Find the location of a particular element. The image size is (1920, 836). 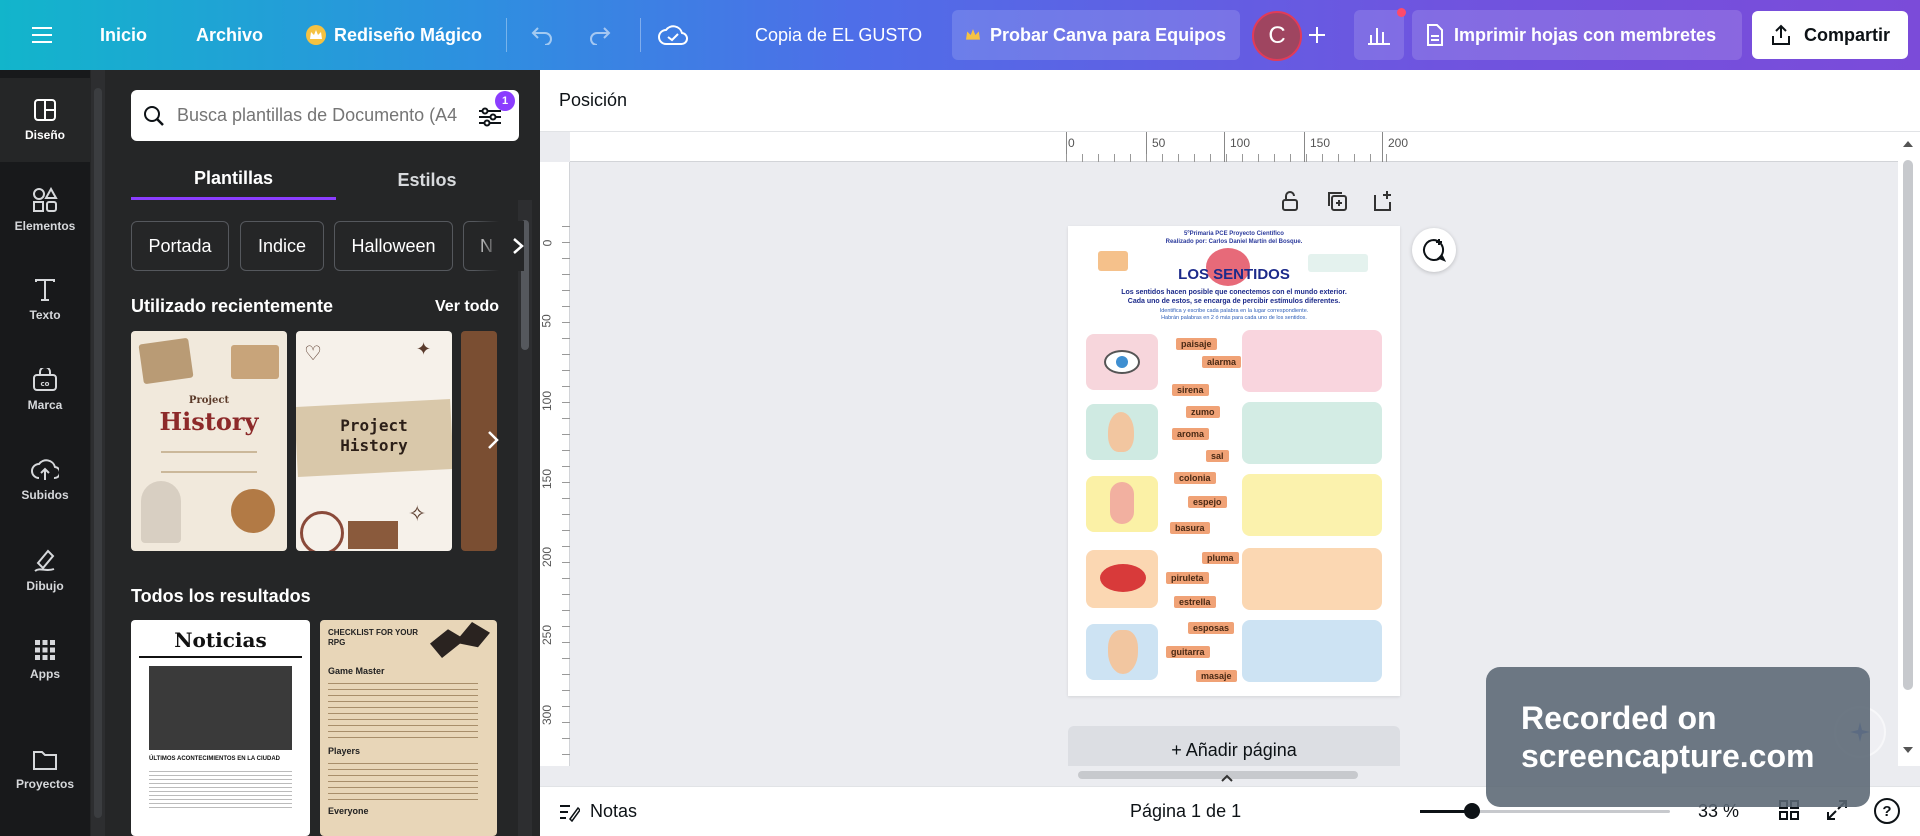

file-menu: Archivo is located at coordinates (229, 35).